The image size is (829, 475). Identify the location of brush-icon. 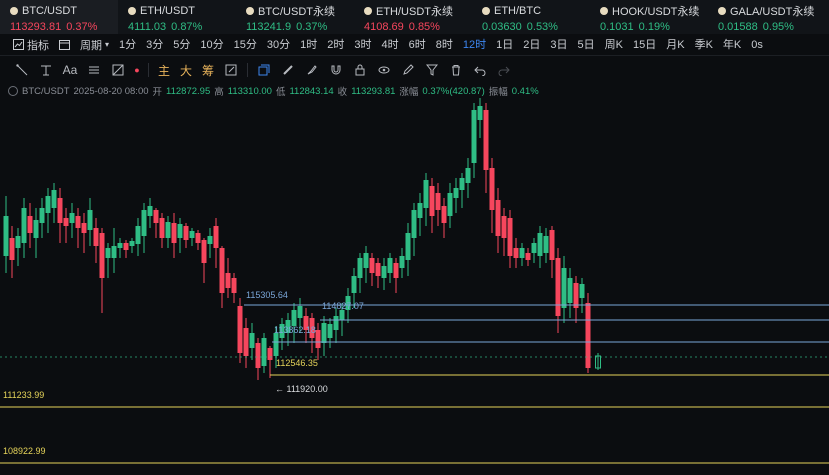
(312, 70).